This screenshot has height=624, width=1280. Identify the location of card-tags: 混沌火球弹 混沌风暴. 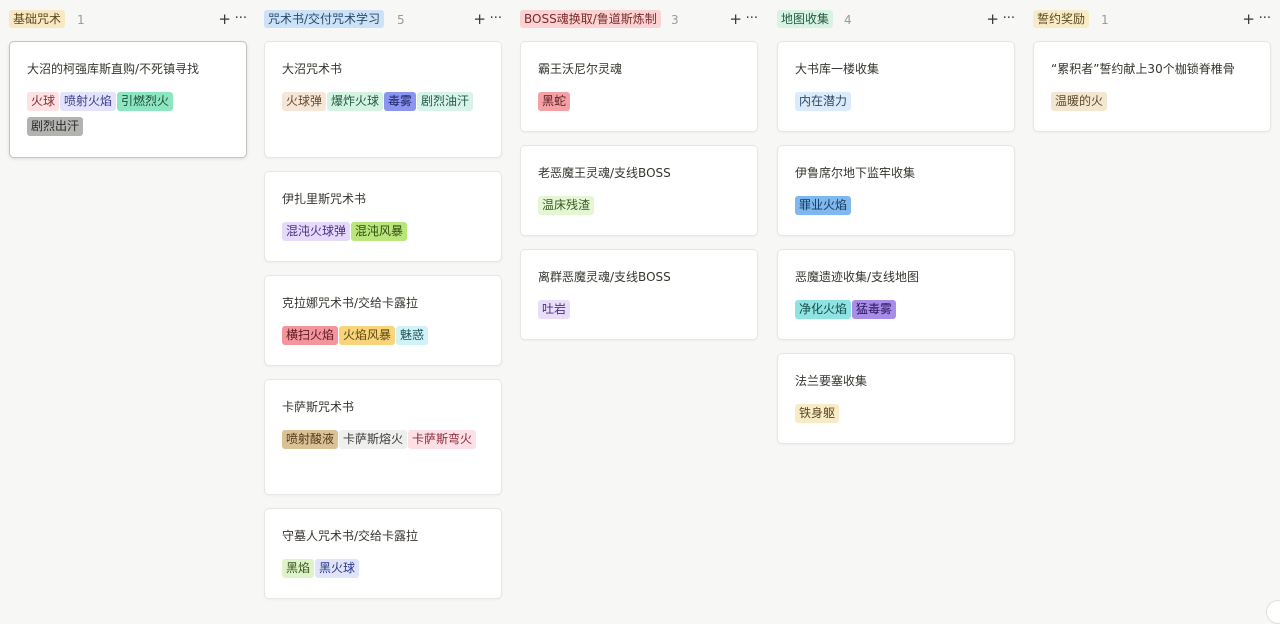
(382, 234).